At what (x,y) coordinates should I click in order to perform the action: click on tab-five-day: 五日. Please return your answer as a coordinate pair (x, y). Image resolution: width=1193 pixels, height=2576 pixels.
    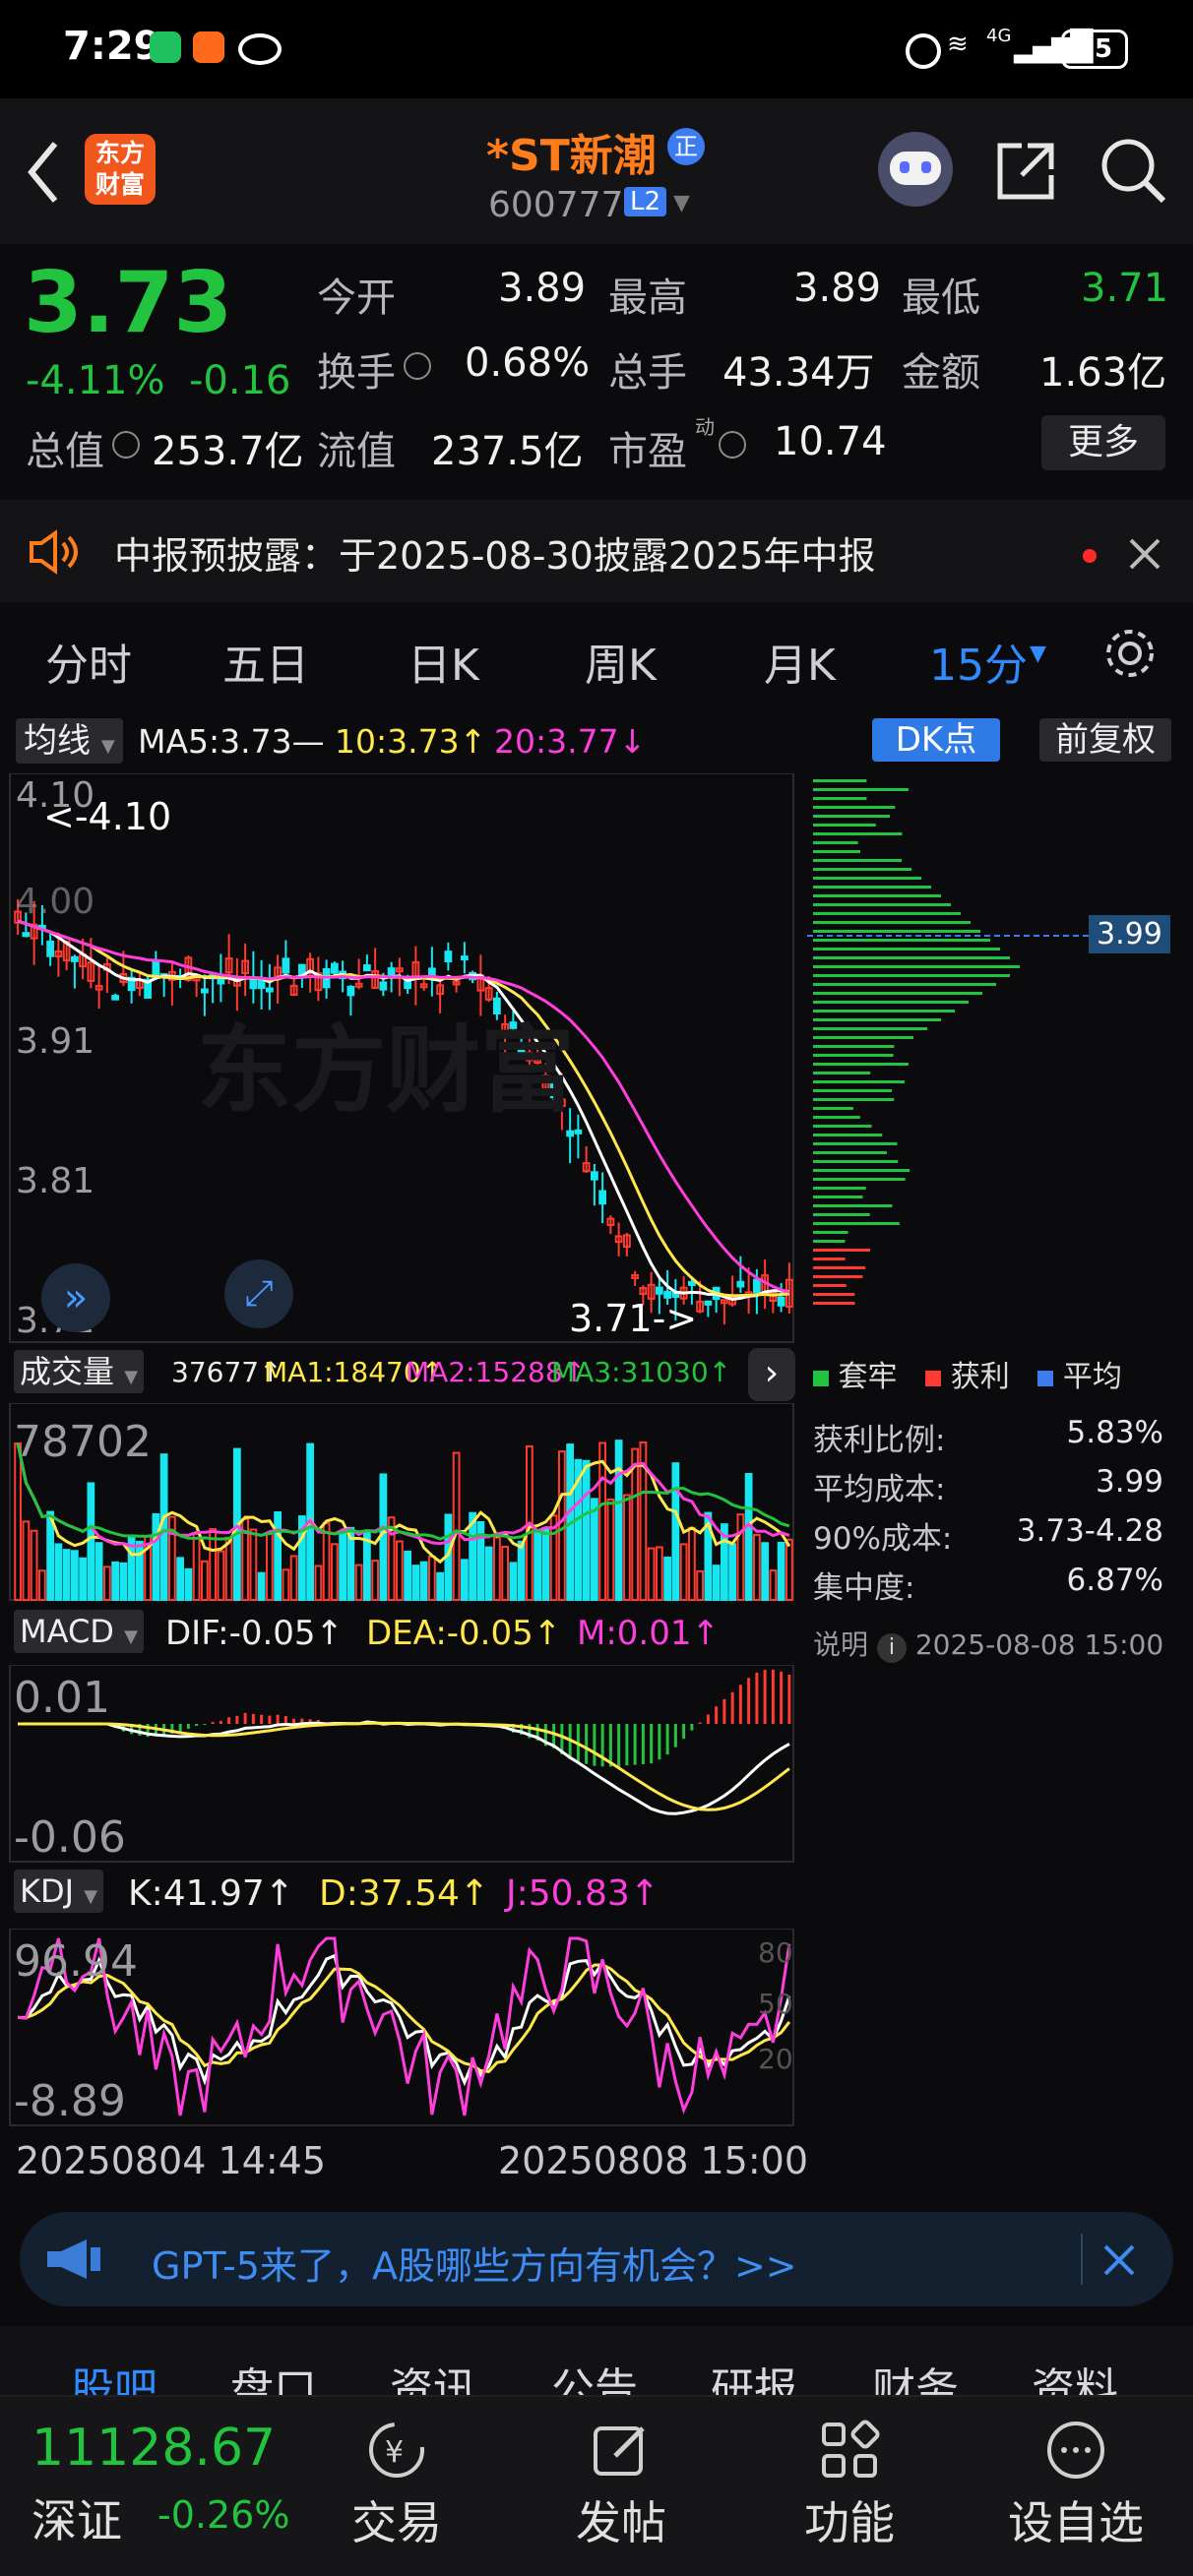
    Looking at the image, I should click on (265, 661).